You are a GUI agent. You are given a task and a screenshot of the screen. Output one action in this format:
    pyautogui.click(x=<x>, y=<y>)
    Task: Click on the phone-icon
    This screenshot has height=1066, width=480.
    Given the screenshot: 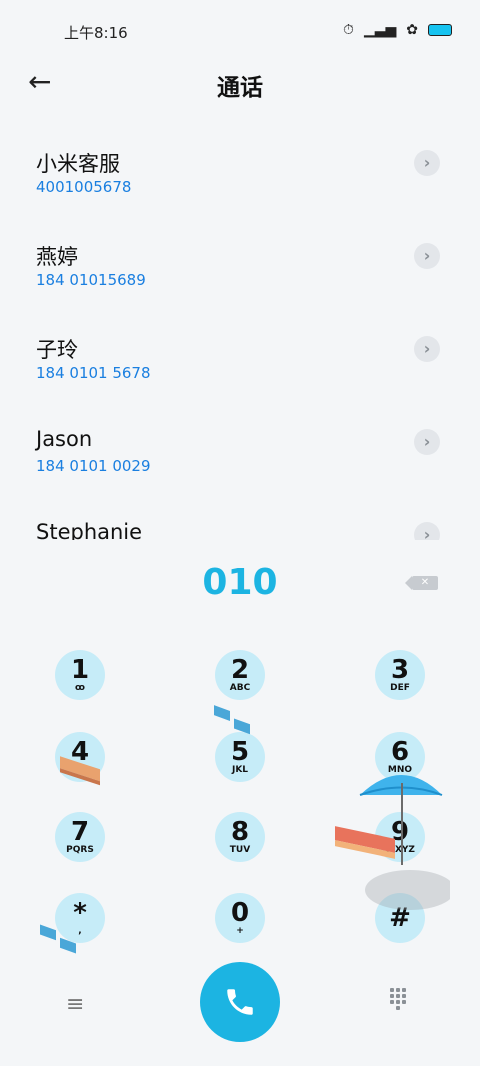 What is the action you would take?
    pyautogui.click(x=240, y=1002)
    